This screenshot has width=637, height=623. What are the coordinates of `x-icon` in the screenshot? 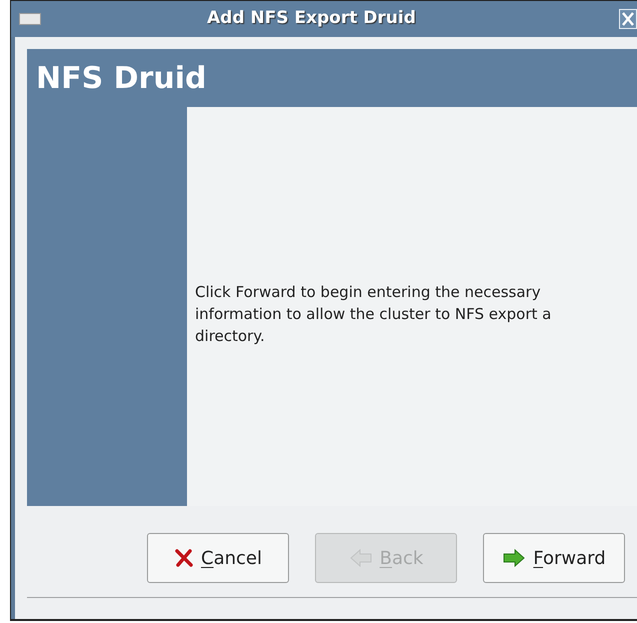 It's located at (184, 558).